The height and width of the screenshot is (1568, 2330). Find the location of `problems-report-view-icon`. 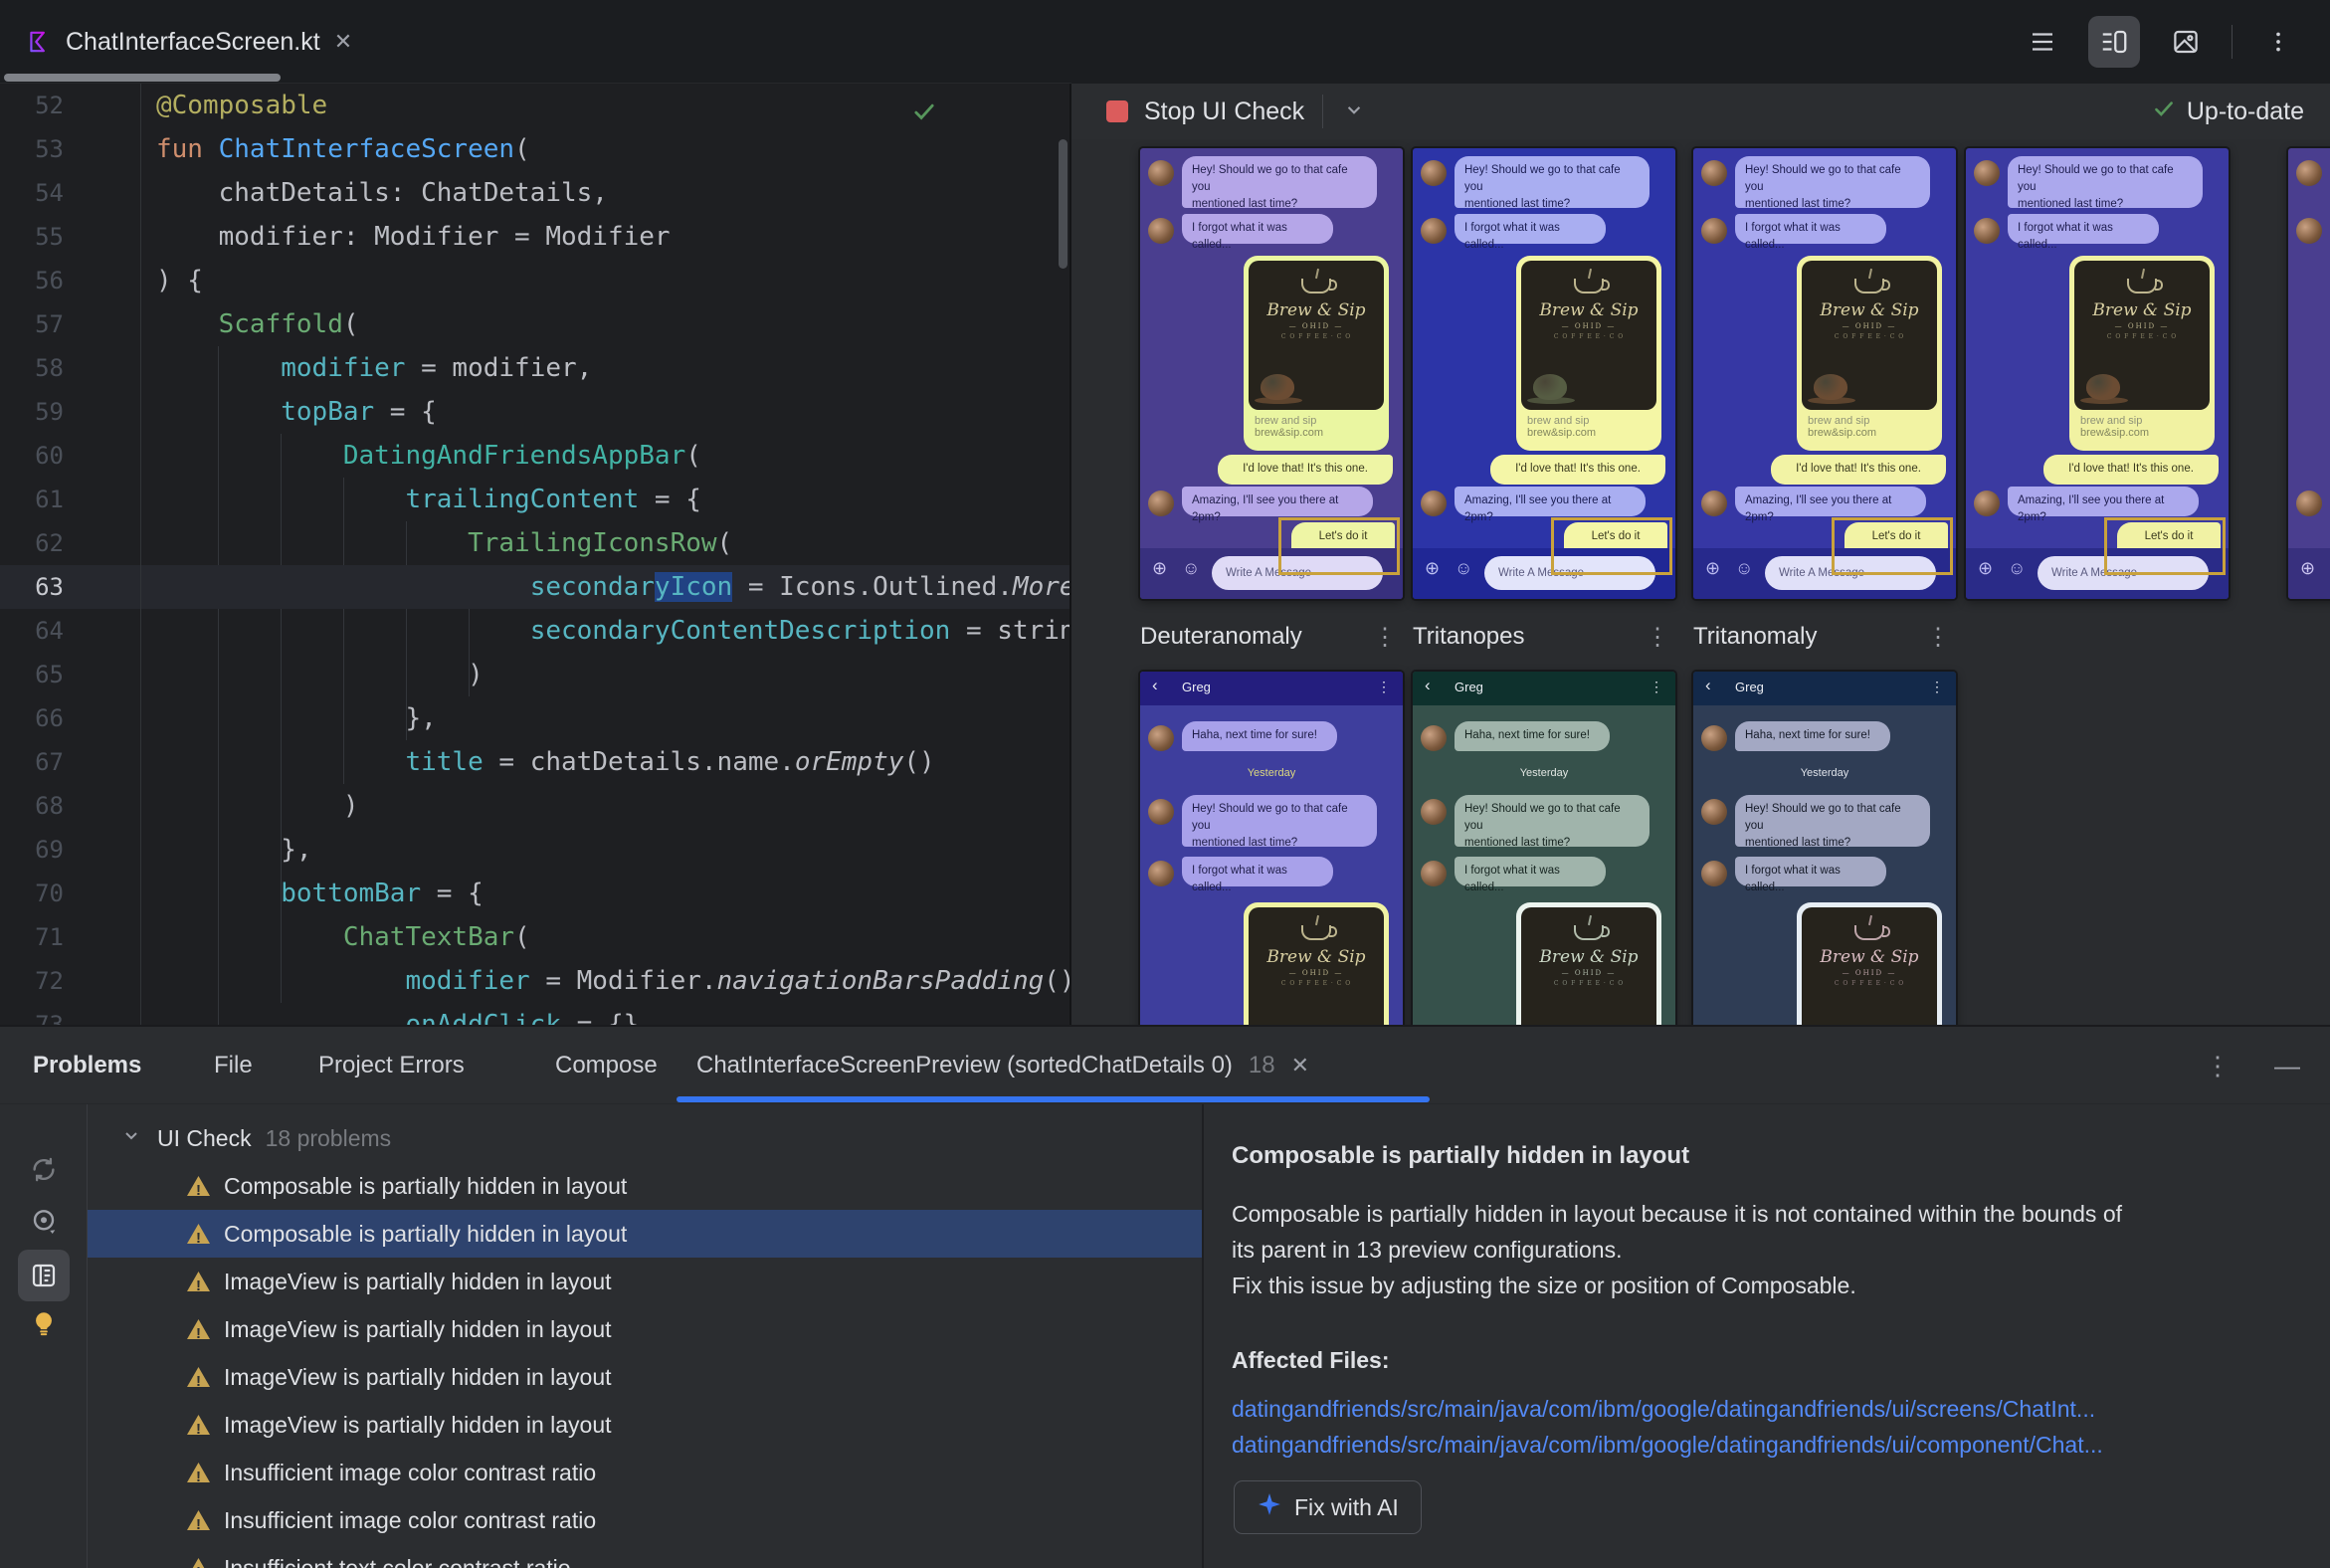

problems-report-view-icon is located at coordinates (44, 1275).